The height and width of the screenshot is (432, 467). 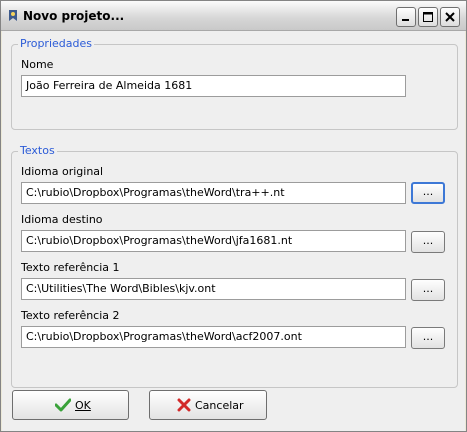 What do you see at coordinates (37, 150) in the screenshot?
I see `textos-legend: Textos` at bounding box center [37, 150].